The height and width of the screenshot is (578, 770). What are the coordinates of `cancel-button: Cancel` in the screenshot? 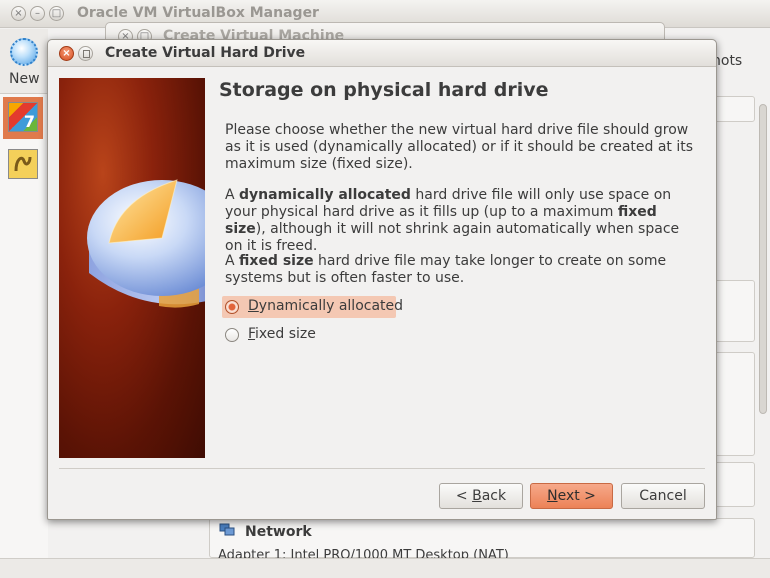 It's located at (663, 496).